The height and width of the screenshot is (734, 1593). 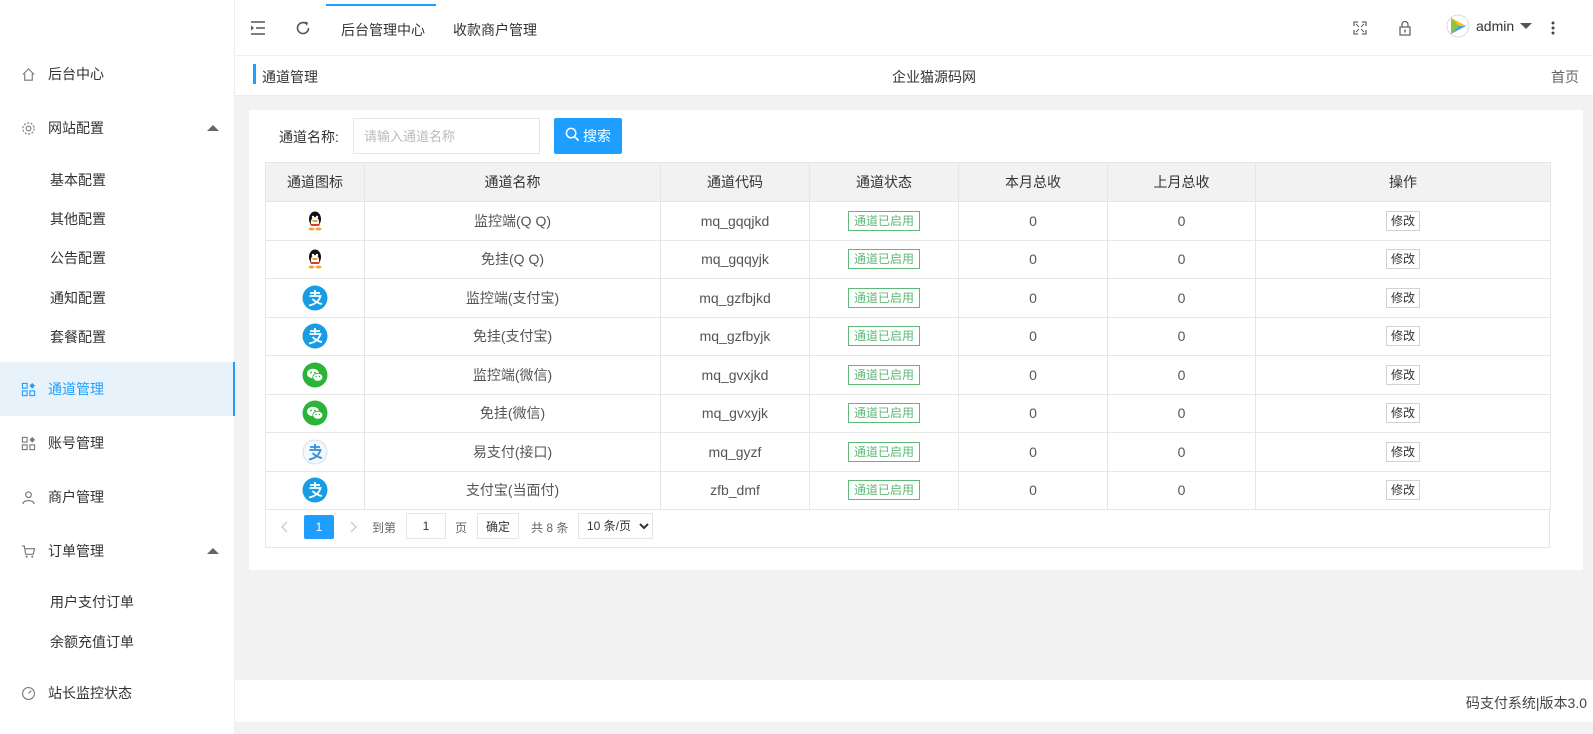 I want to click on sidebar-item-label: 订单管理, so click(x=76, y=551).